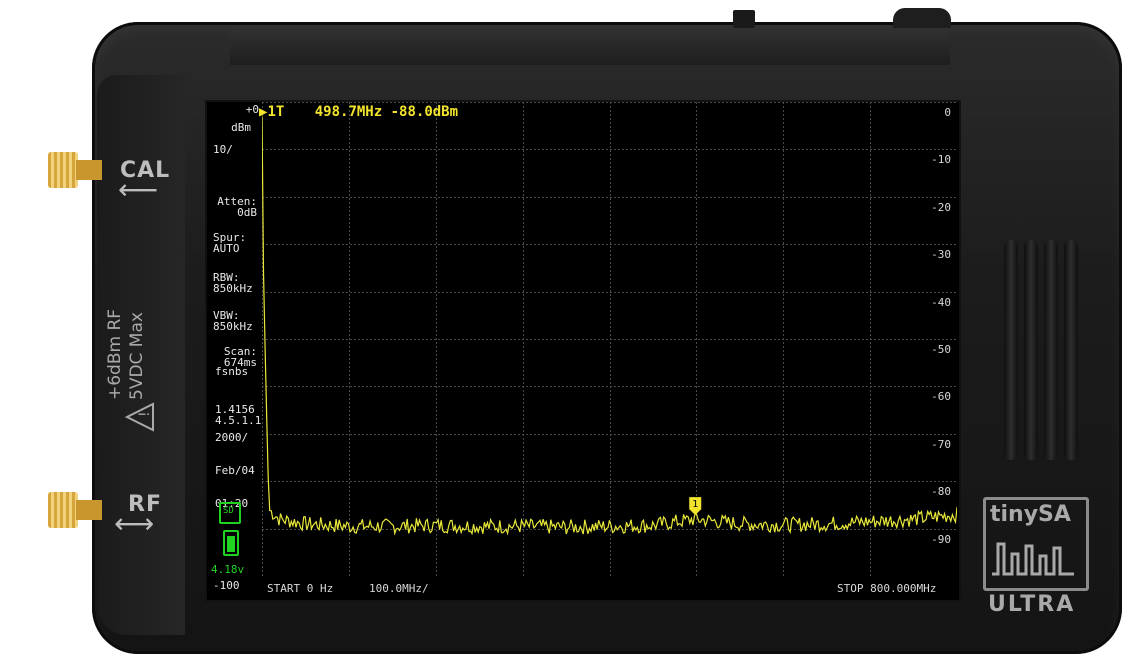  What do you see at coordinates (232, 371) in the screenshot?
I see `mode-label: fsnbs` at bounding box center [232, 371].